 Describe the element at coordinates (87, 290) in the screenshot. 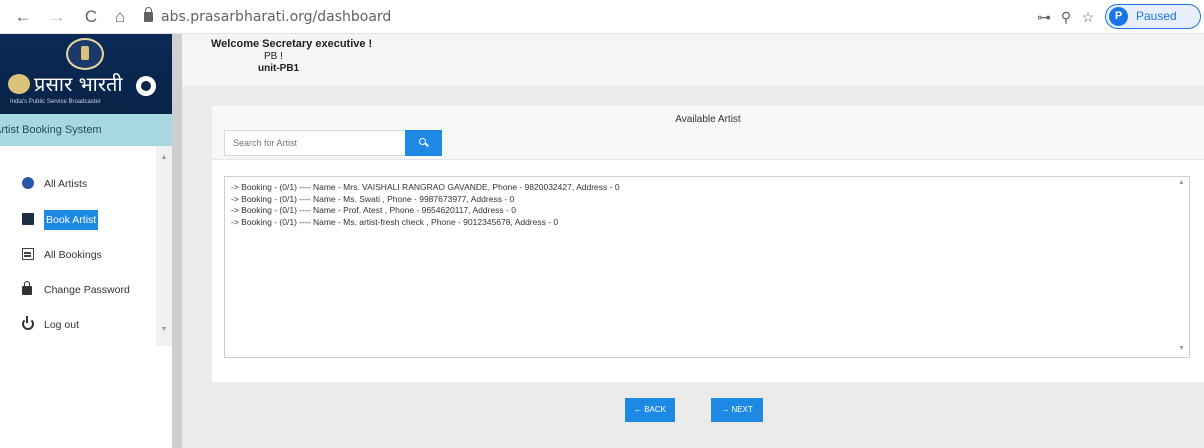

I see `sidebar-item-label: Change Password` at that location.